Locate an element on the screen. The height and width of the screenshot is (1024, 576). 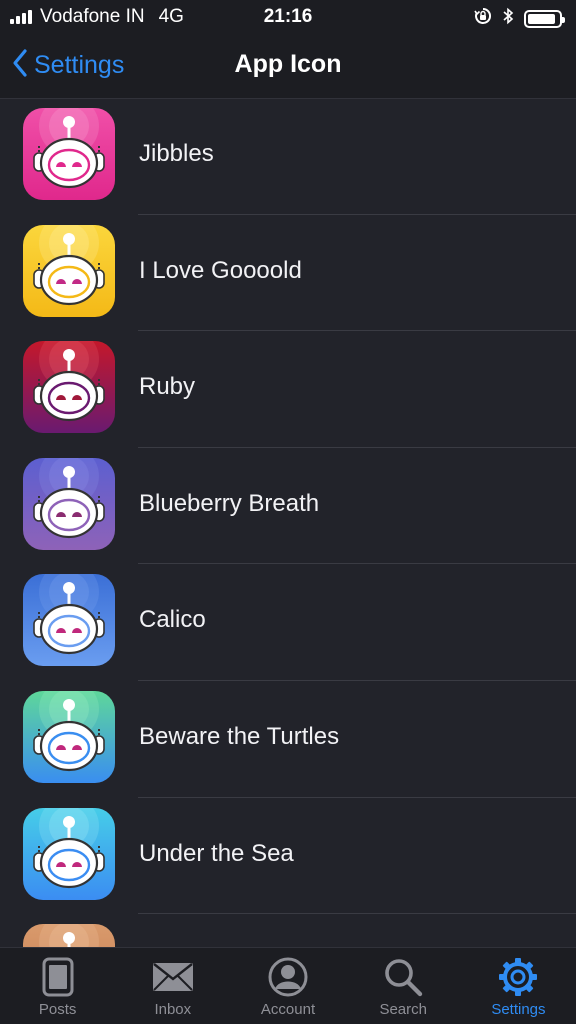
battery-icon is located at coordinates (544, 19).